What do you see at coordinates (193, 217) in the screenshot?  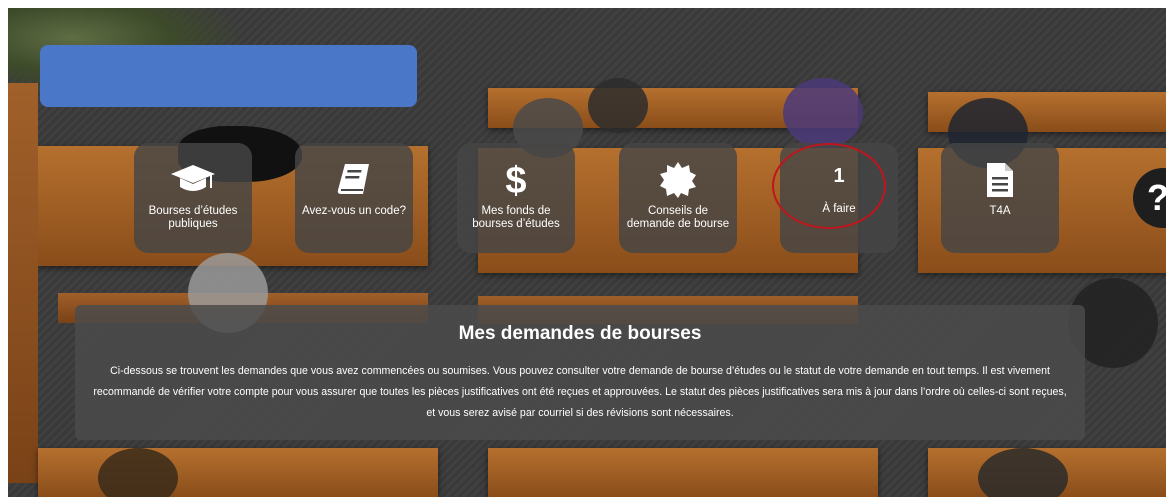 I see `tile-label: Bourses d’études publiques` at bounding box center [193, 217].